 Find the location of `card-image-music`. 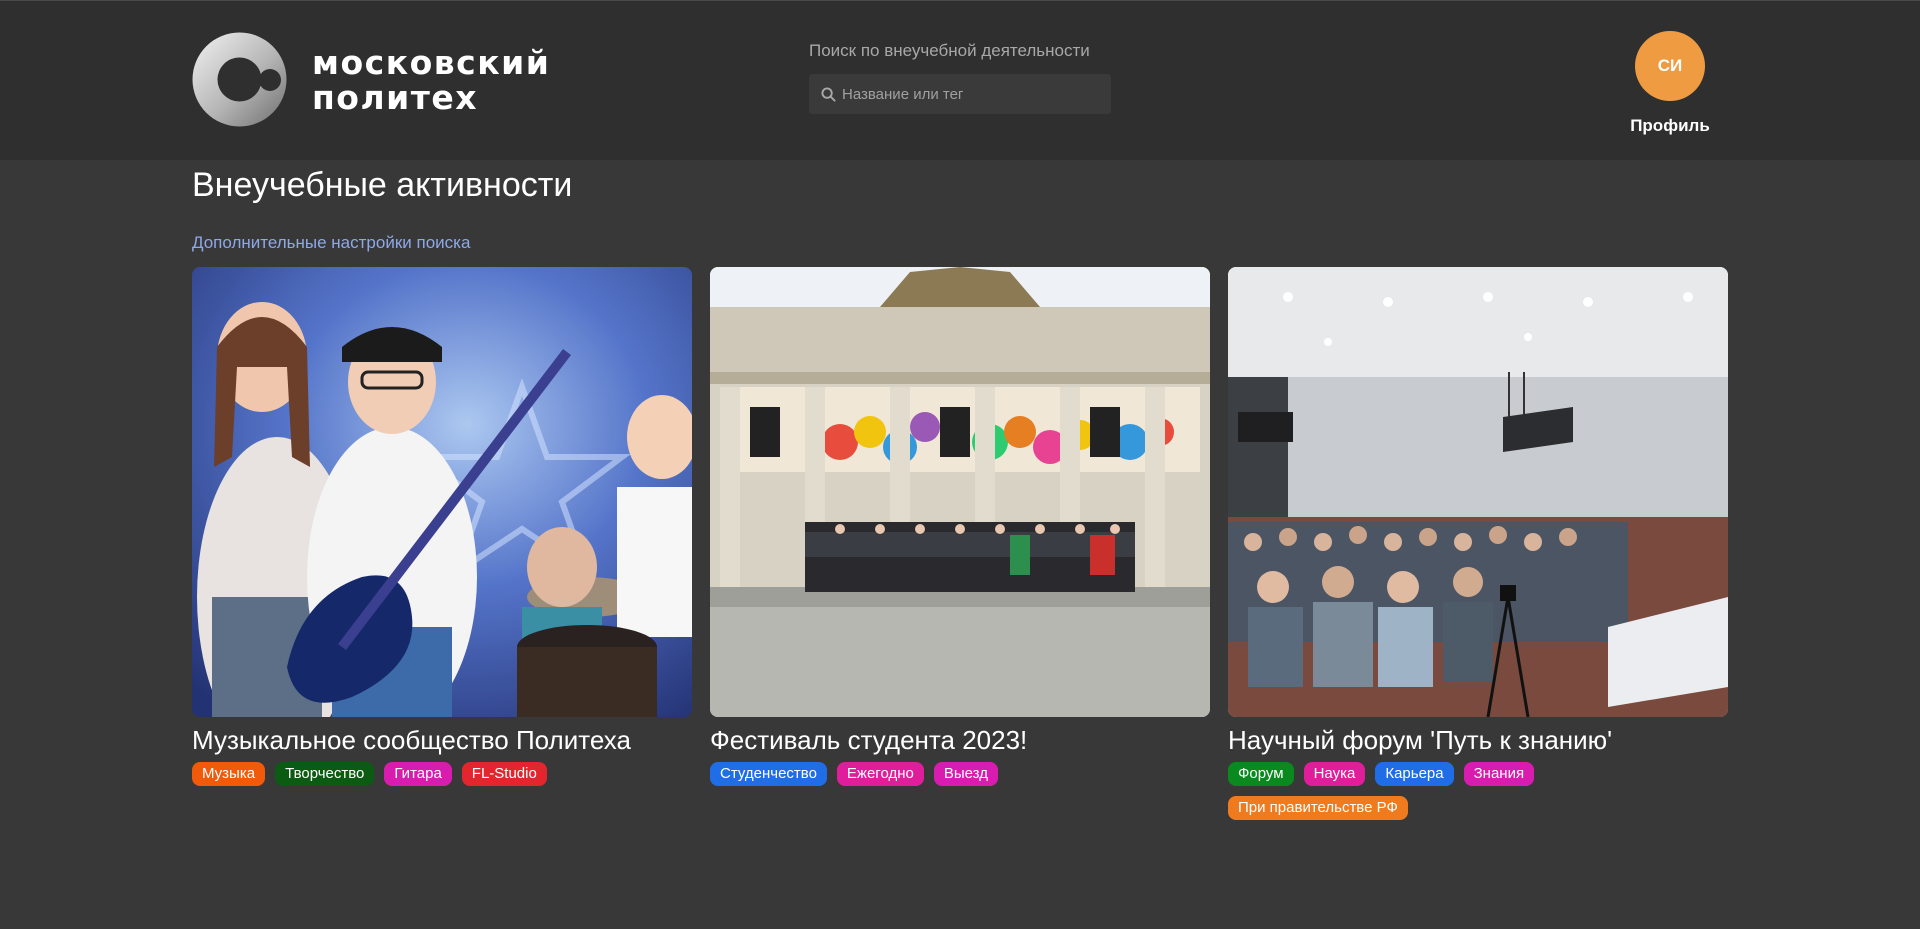

card-image-music is located at coordinates (442, 492).